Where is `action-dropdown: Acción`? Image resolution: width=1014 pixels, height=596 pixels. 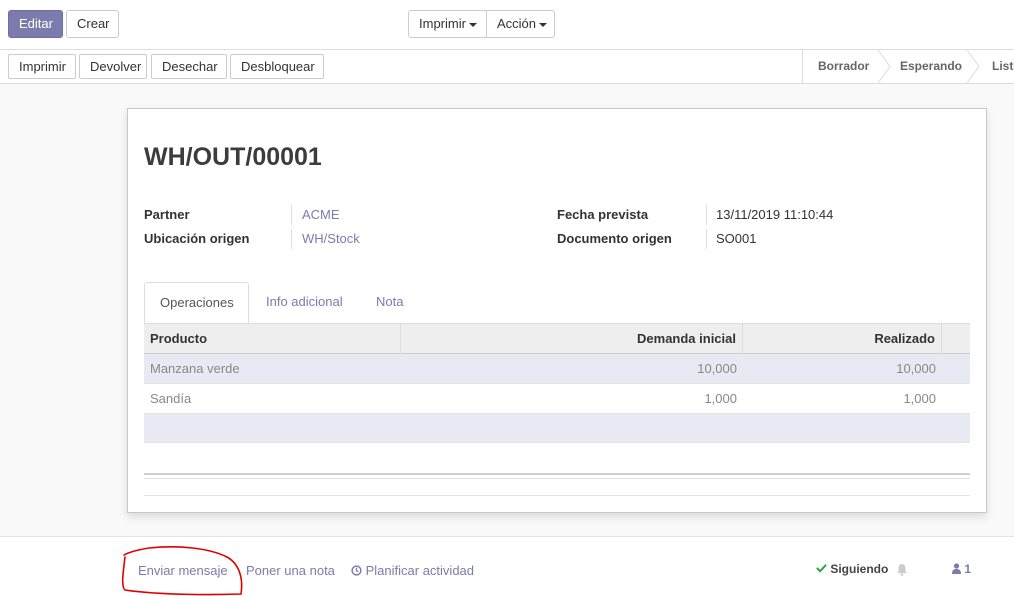 action-dropdown: Acción is located at coordinates (520, 24).